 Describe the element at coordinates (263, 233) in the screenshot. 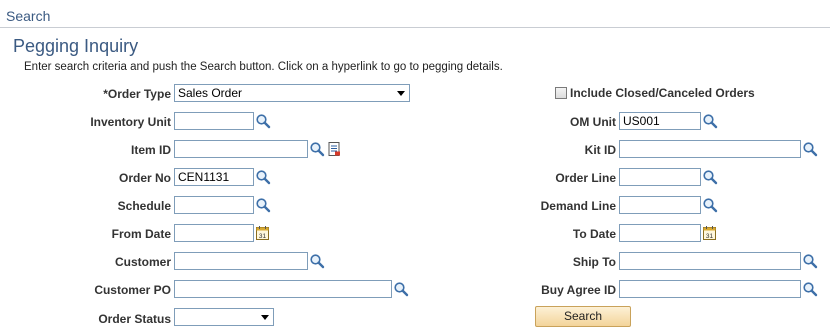

I see `from-date-calendar-icon` at that location.